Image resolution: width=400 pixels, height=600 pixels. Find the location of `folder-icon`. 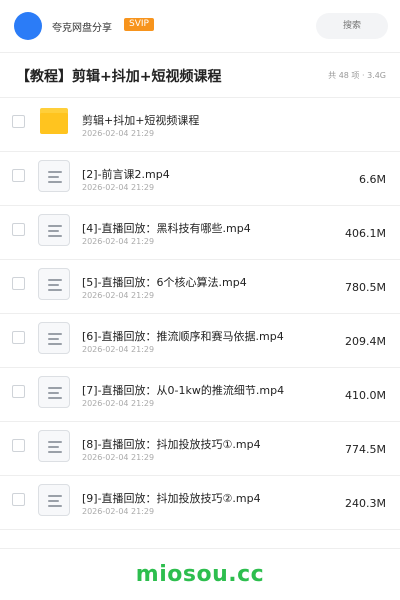

folder-icon is located at coordinates (54, 121).